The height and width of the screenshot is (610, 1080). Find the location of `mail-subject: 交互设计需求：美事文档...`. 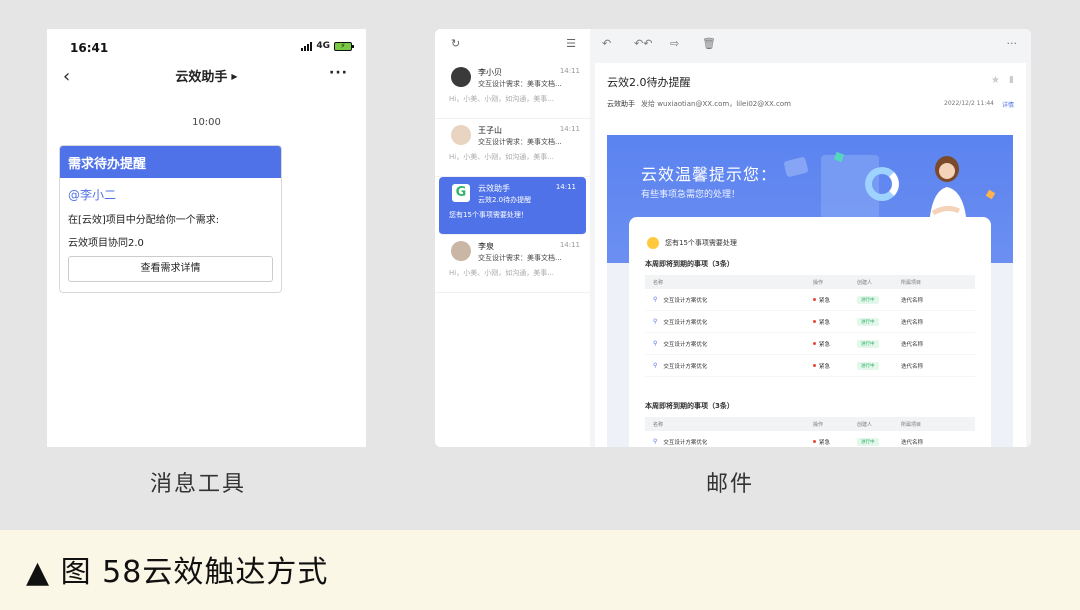

mail-subject: 交互设计需求：美事文档... is located at coordinates (520, 84).